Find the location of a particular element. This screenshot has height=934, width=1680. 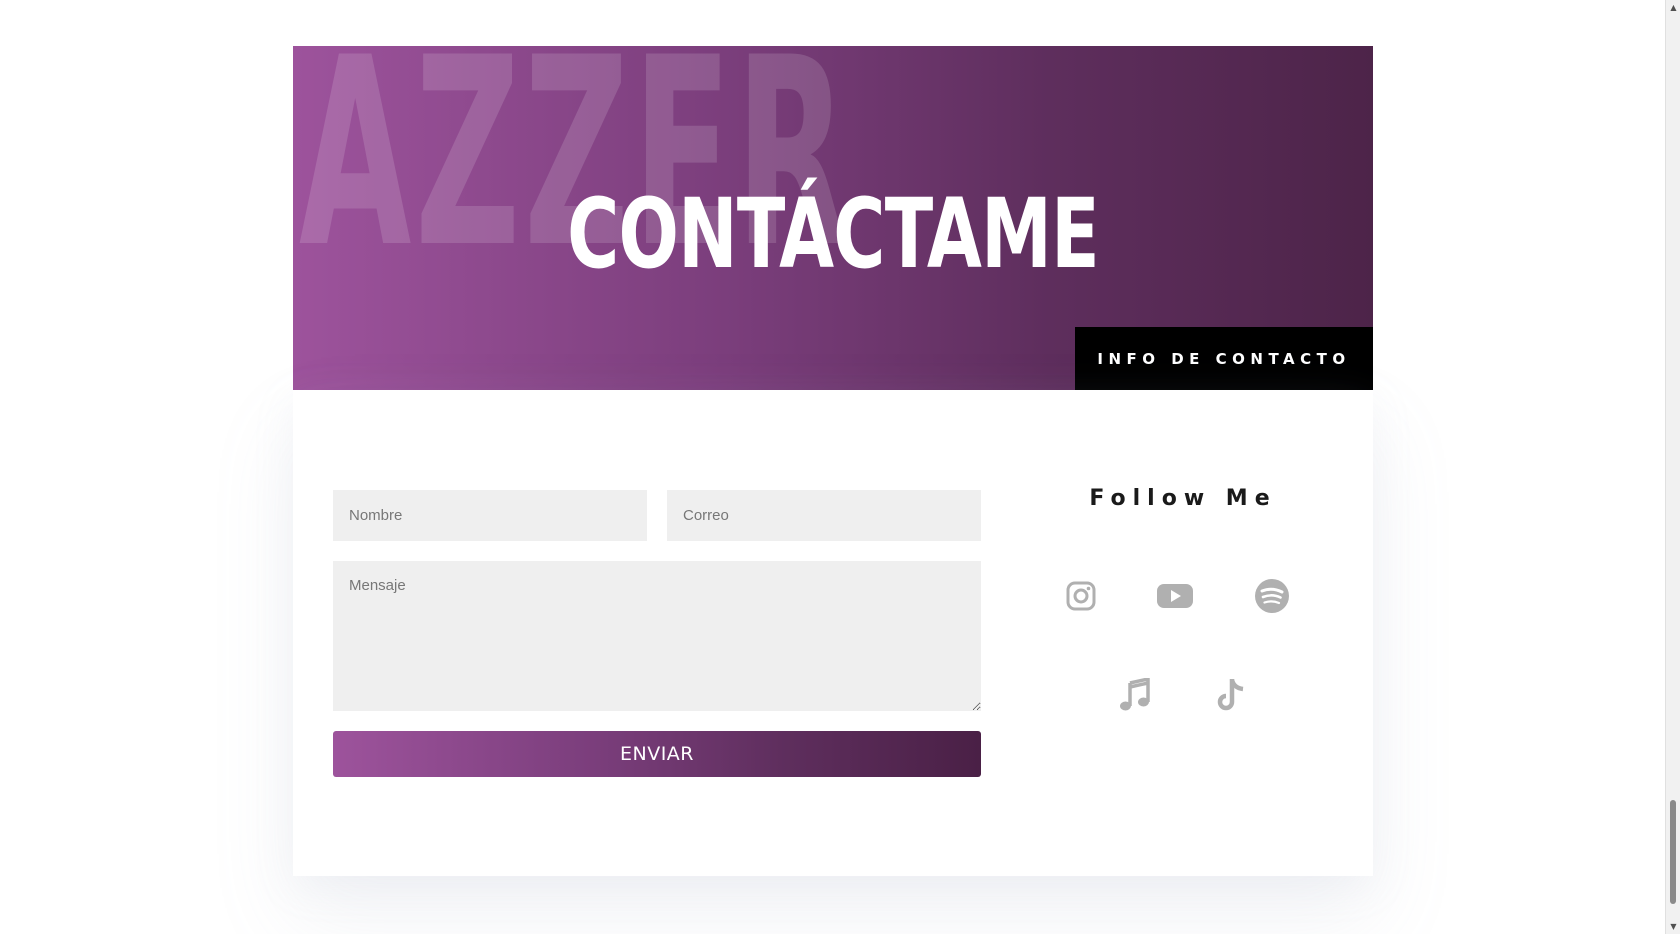

page-title: CONTÁCTAME is located at coordinates (833, 234).